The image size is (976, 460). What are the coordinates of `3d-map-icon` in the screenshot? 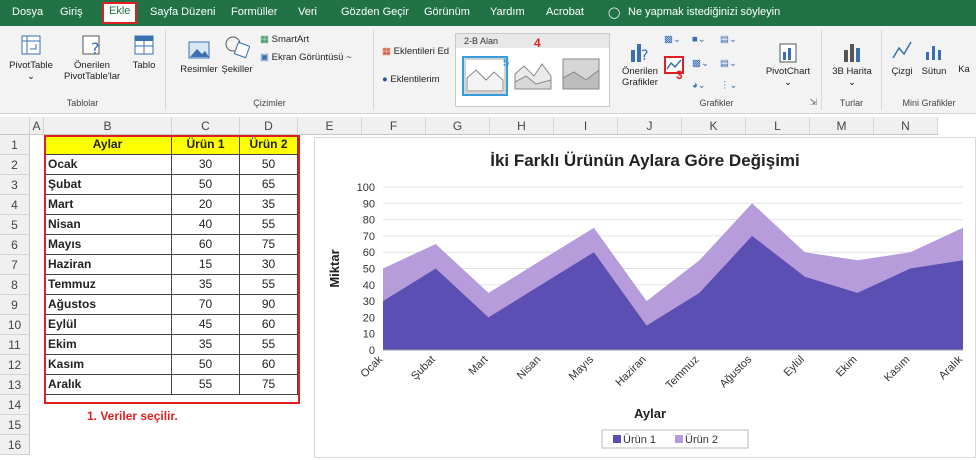 It's located at (852, 53).